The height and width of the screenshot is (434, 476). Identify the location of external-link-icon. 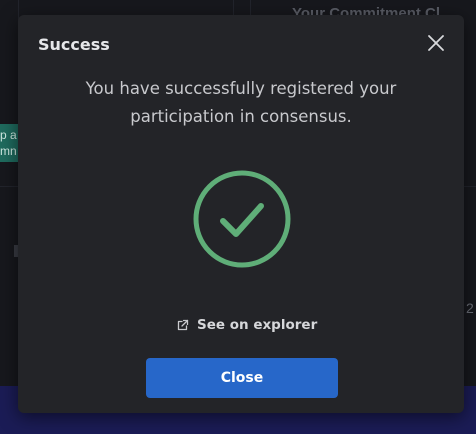
(183, 324).